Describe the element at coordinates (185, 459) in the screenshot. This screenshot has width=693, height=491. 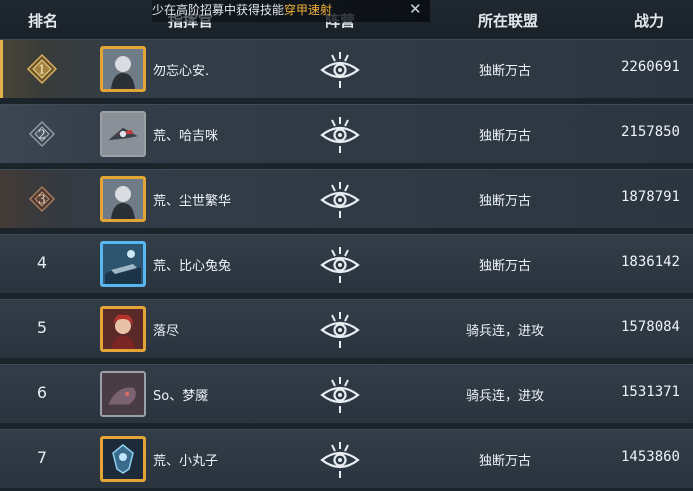
I see `commander-name: 荒、小丸子` at that location.